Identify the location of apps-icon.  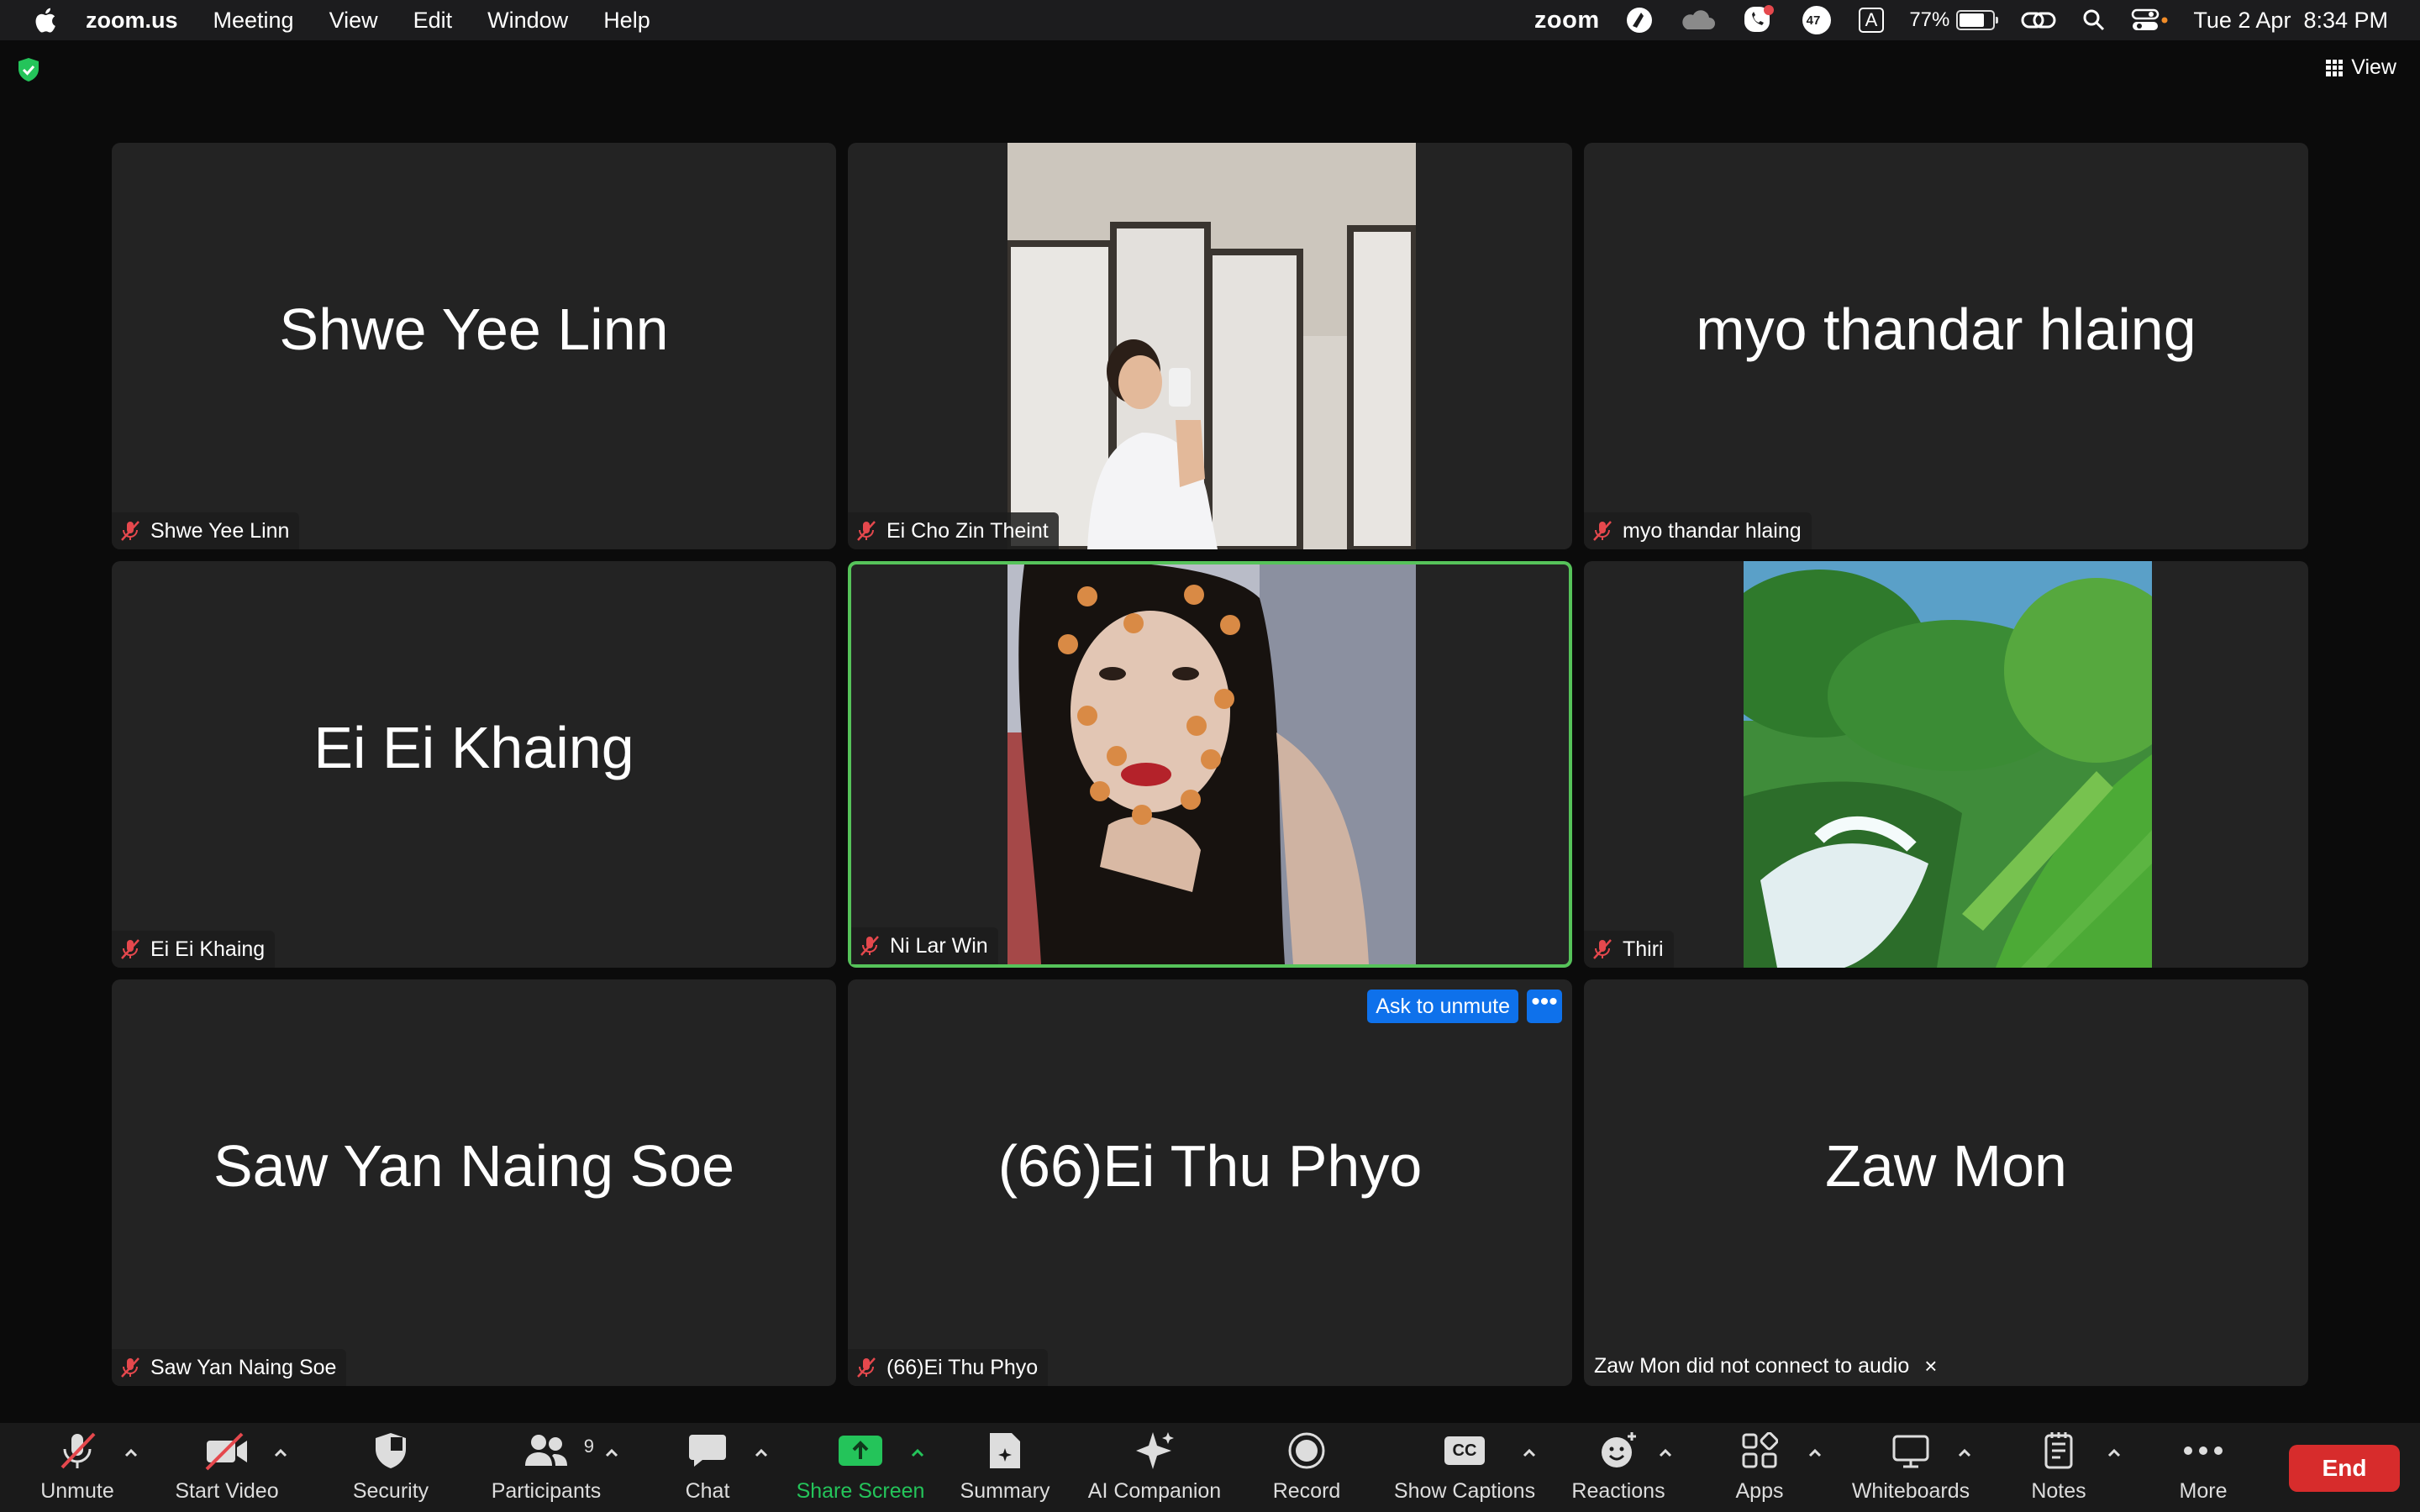
(1760, 1450).